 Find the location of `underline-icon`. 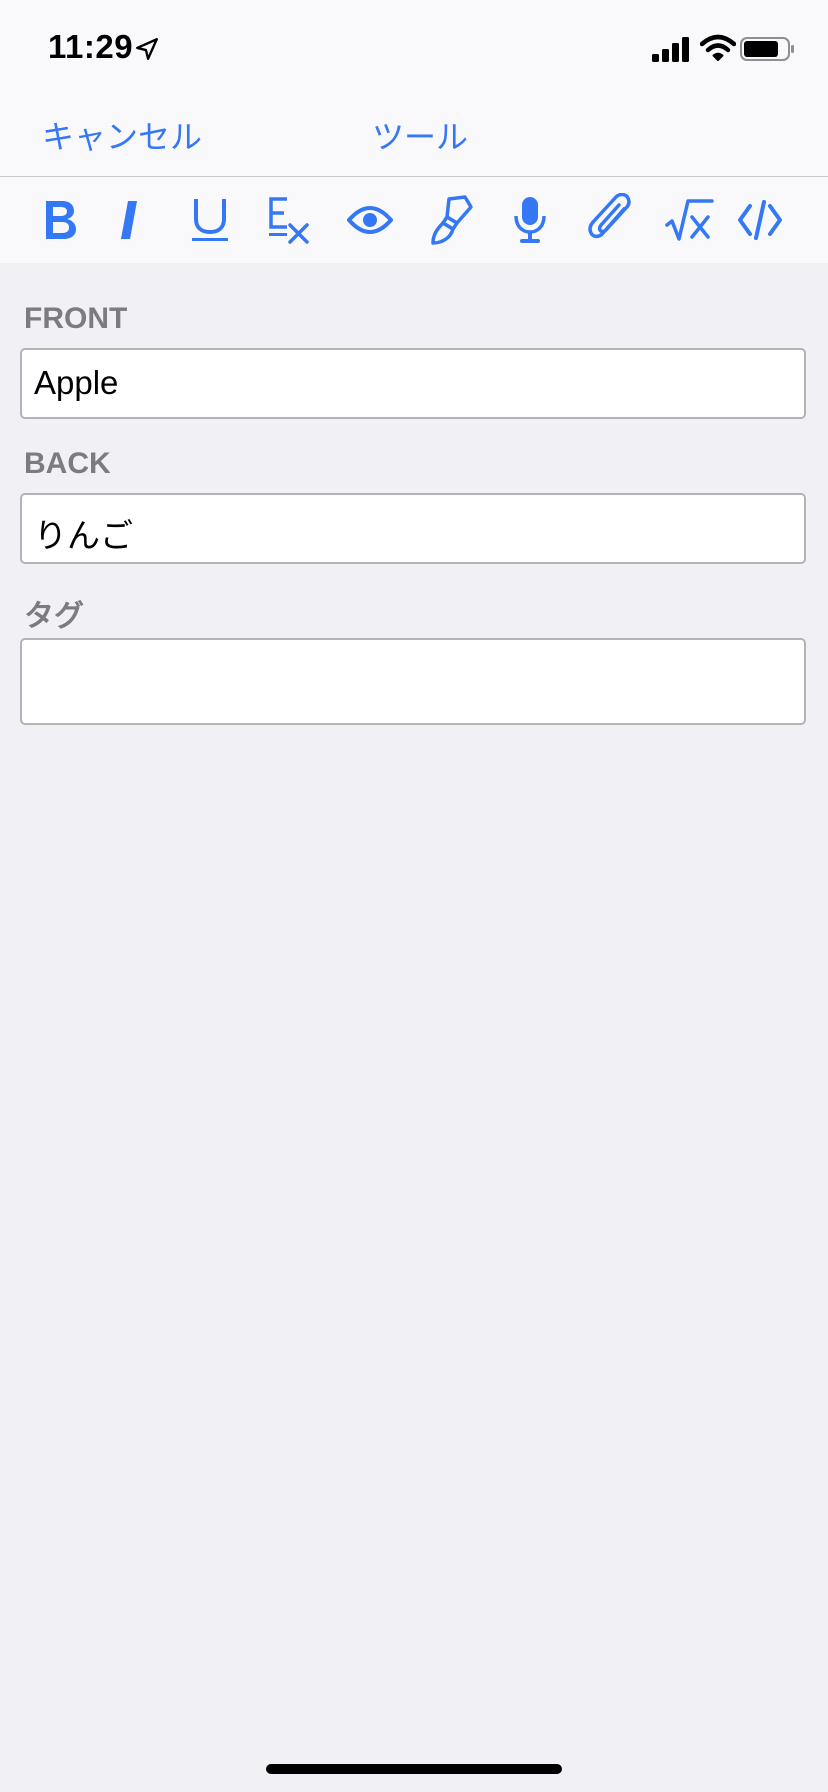

underline-icon is located at coordinates (210, 220).